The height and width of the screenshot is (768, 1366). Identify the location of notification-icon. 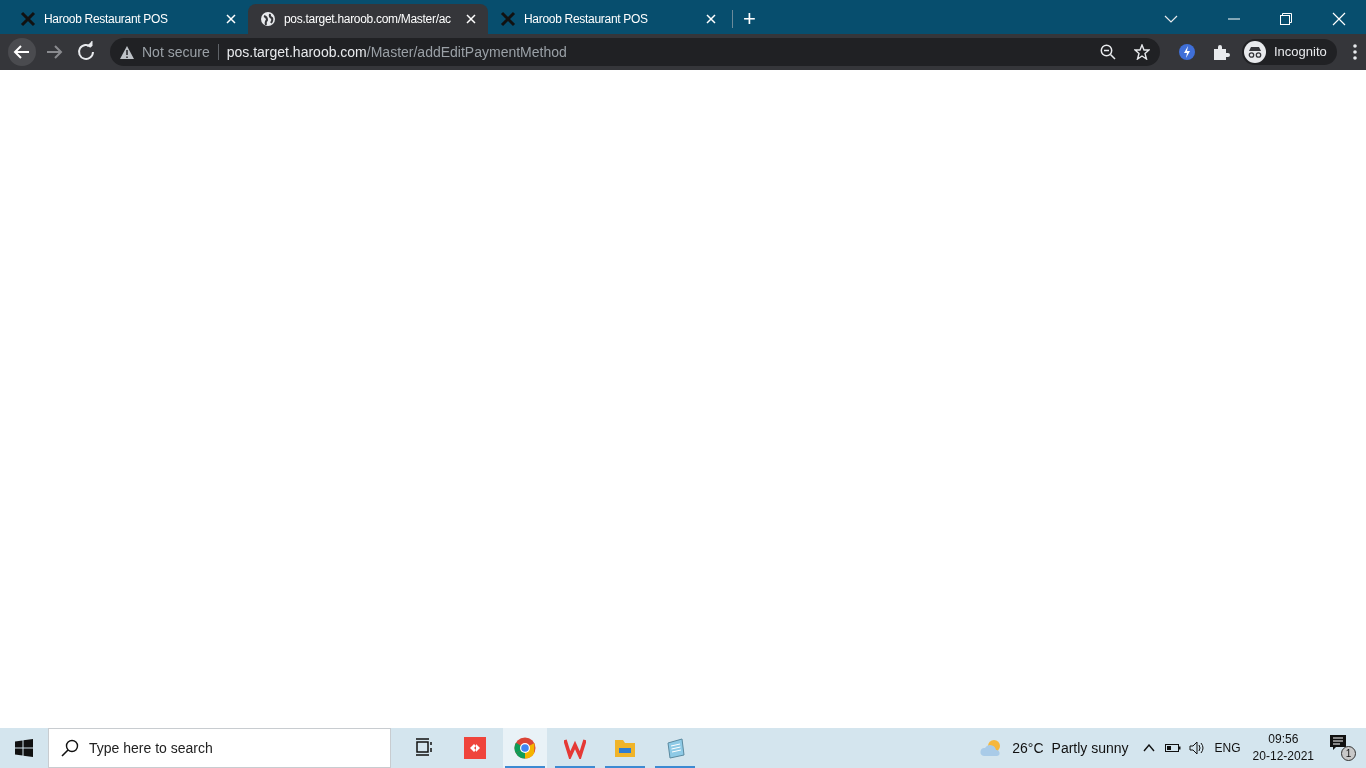
(1338, 743).